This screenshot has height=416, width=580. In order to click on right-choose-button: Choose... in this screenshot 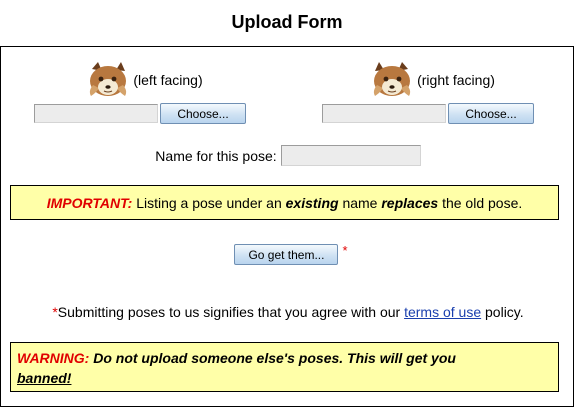, I will do `click(491, 113)`.